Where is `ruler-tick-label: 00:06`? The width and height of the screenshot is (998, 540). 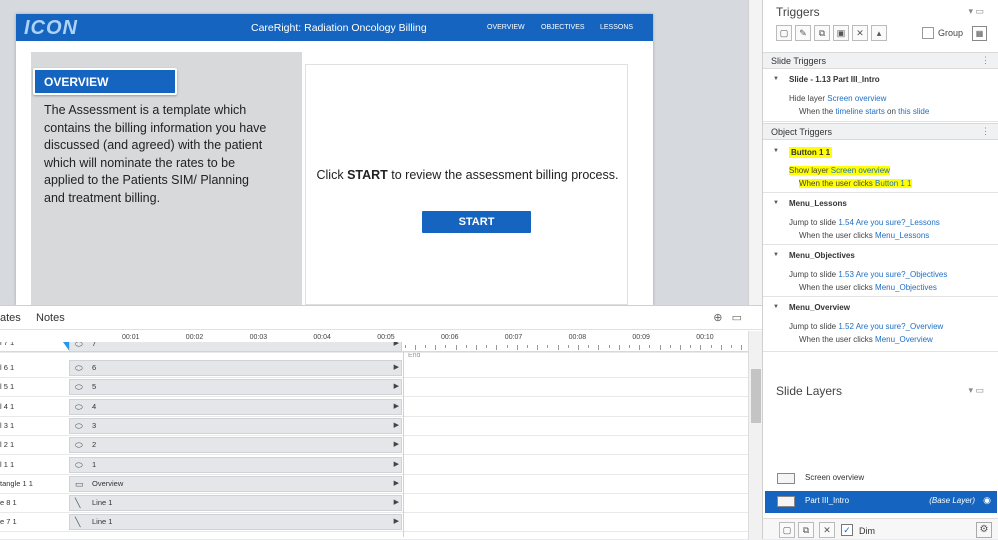 ruler-tick-label: 00:06 is located at coordinates (450, 337).